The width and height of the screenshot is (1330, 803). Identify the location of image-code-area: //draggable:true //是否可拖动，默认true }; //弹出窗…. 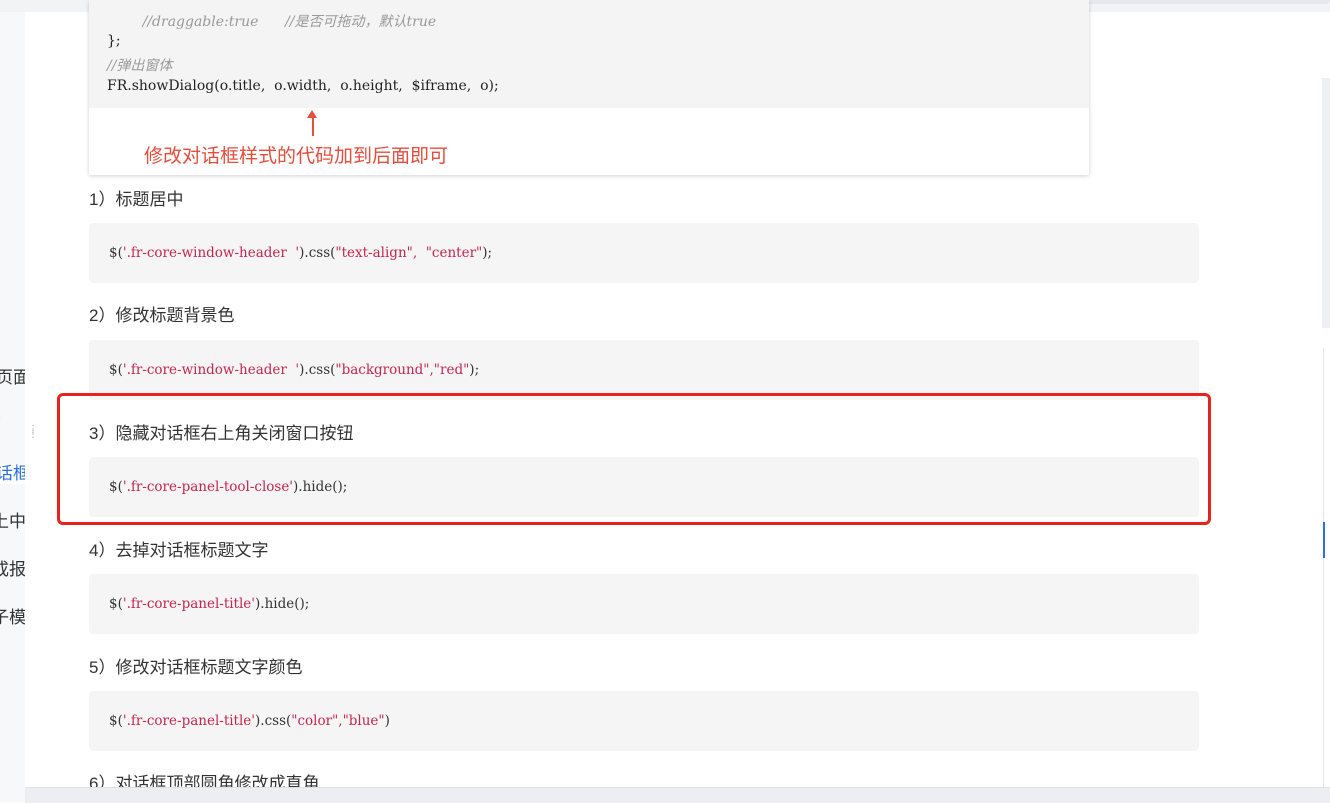
(589, 54).